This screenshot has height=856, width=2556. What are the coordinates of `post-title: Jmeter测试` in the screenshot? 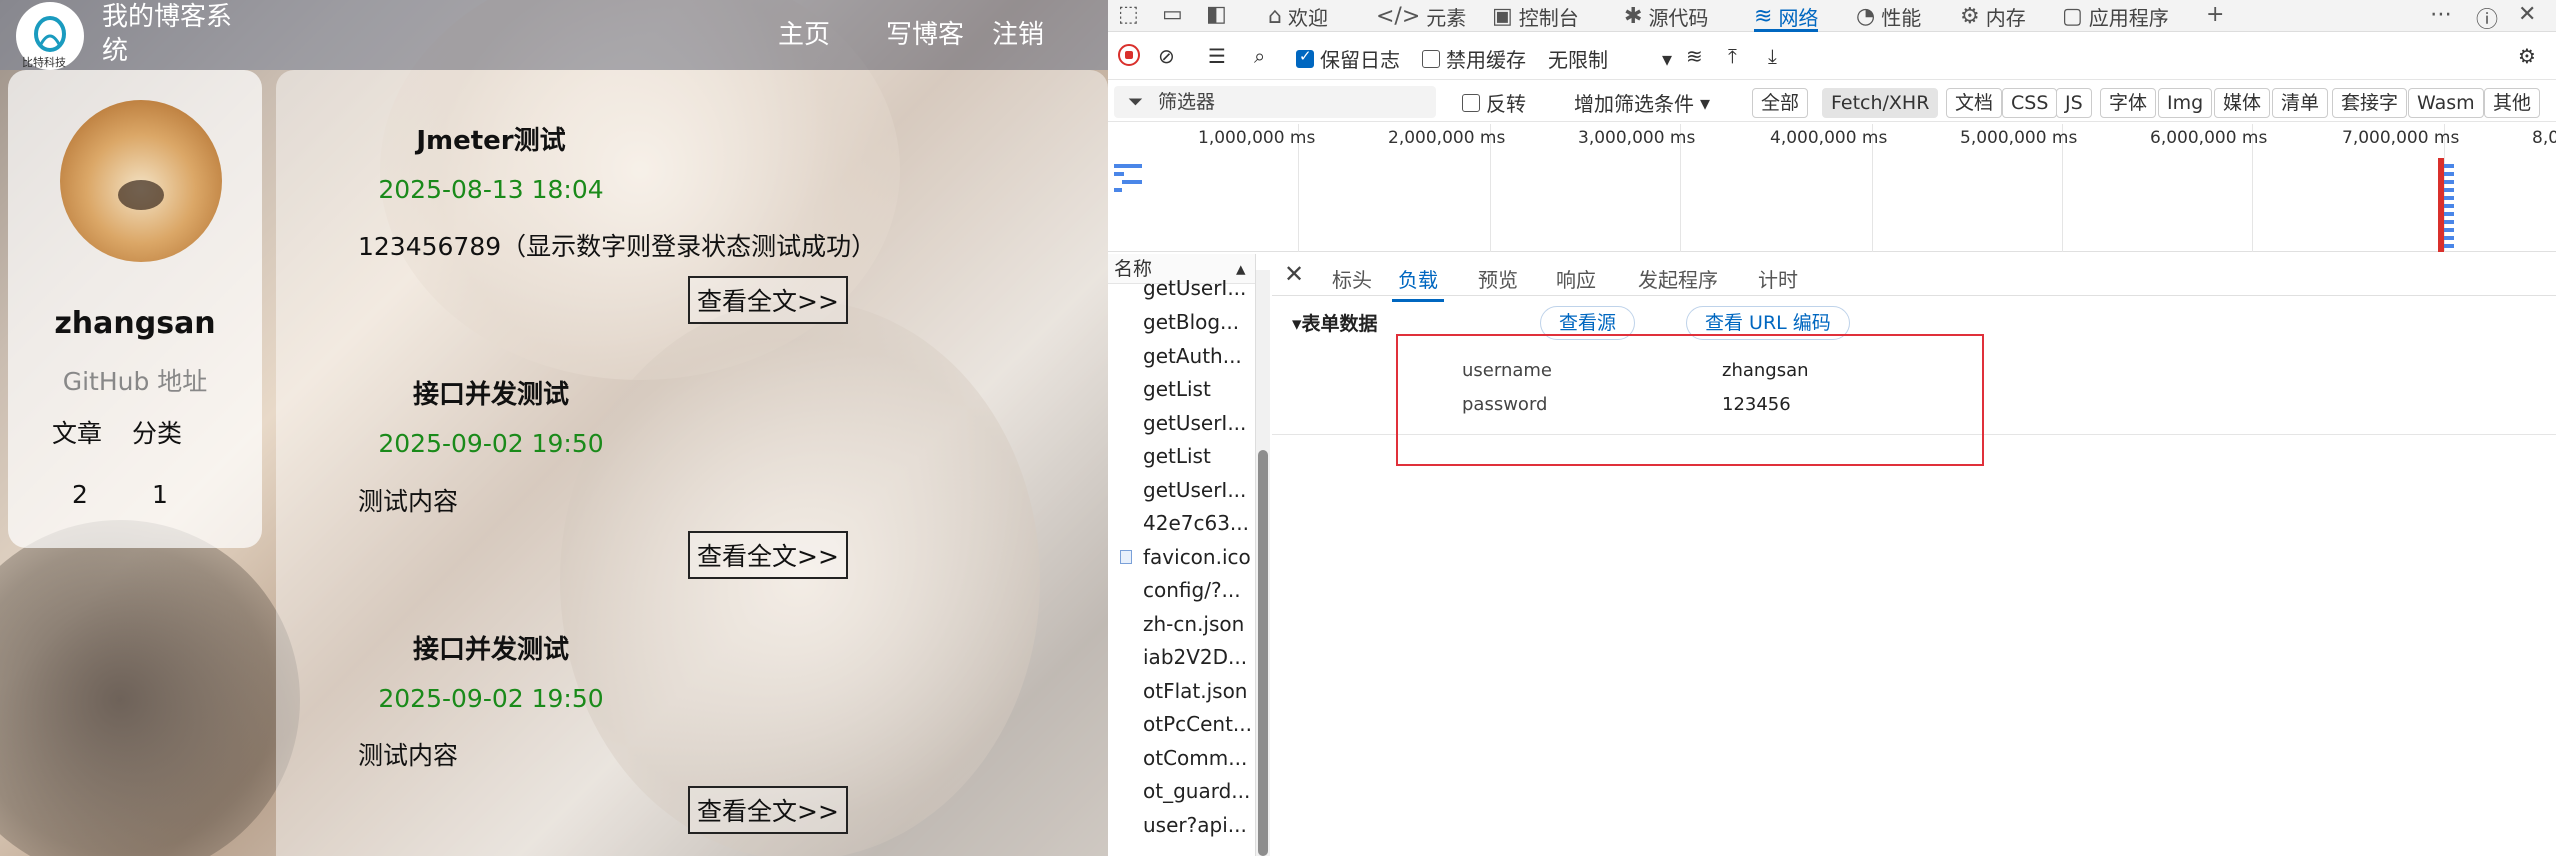 It's located at (491, 141).